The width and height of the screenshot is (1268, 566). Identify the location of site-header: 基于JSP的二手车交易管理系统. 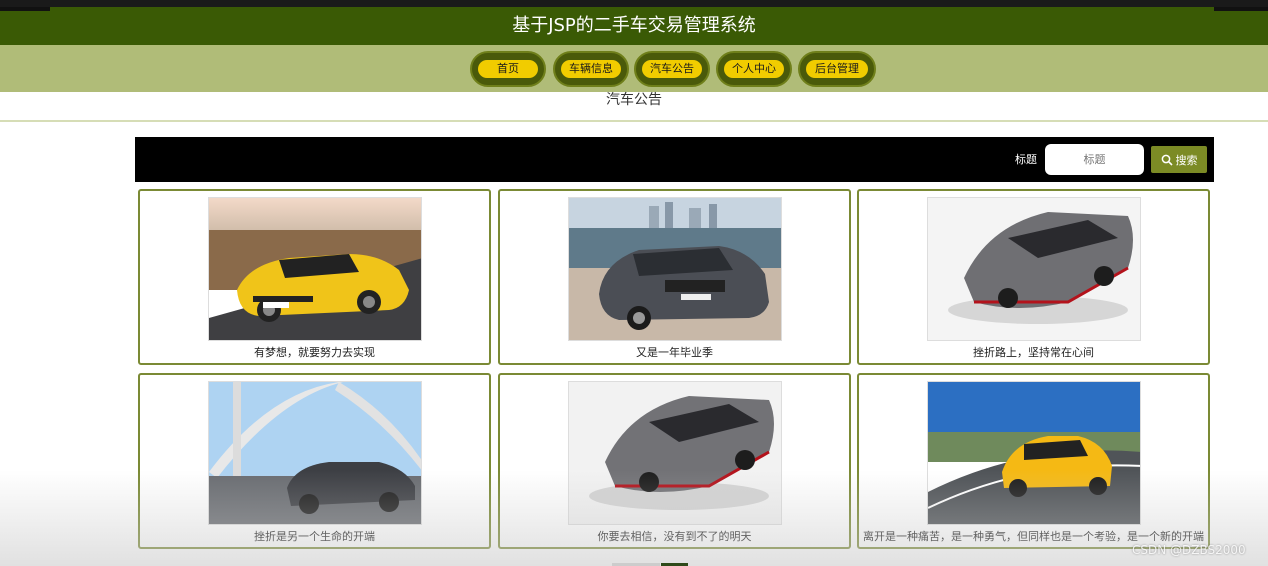
(634, 26).